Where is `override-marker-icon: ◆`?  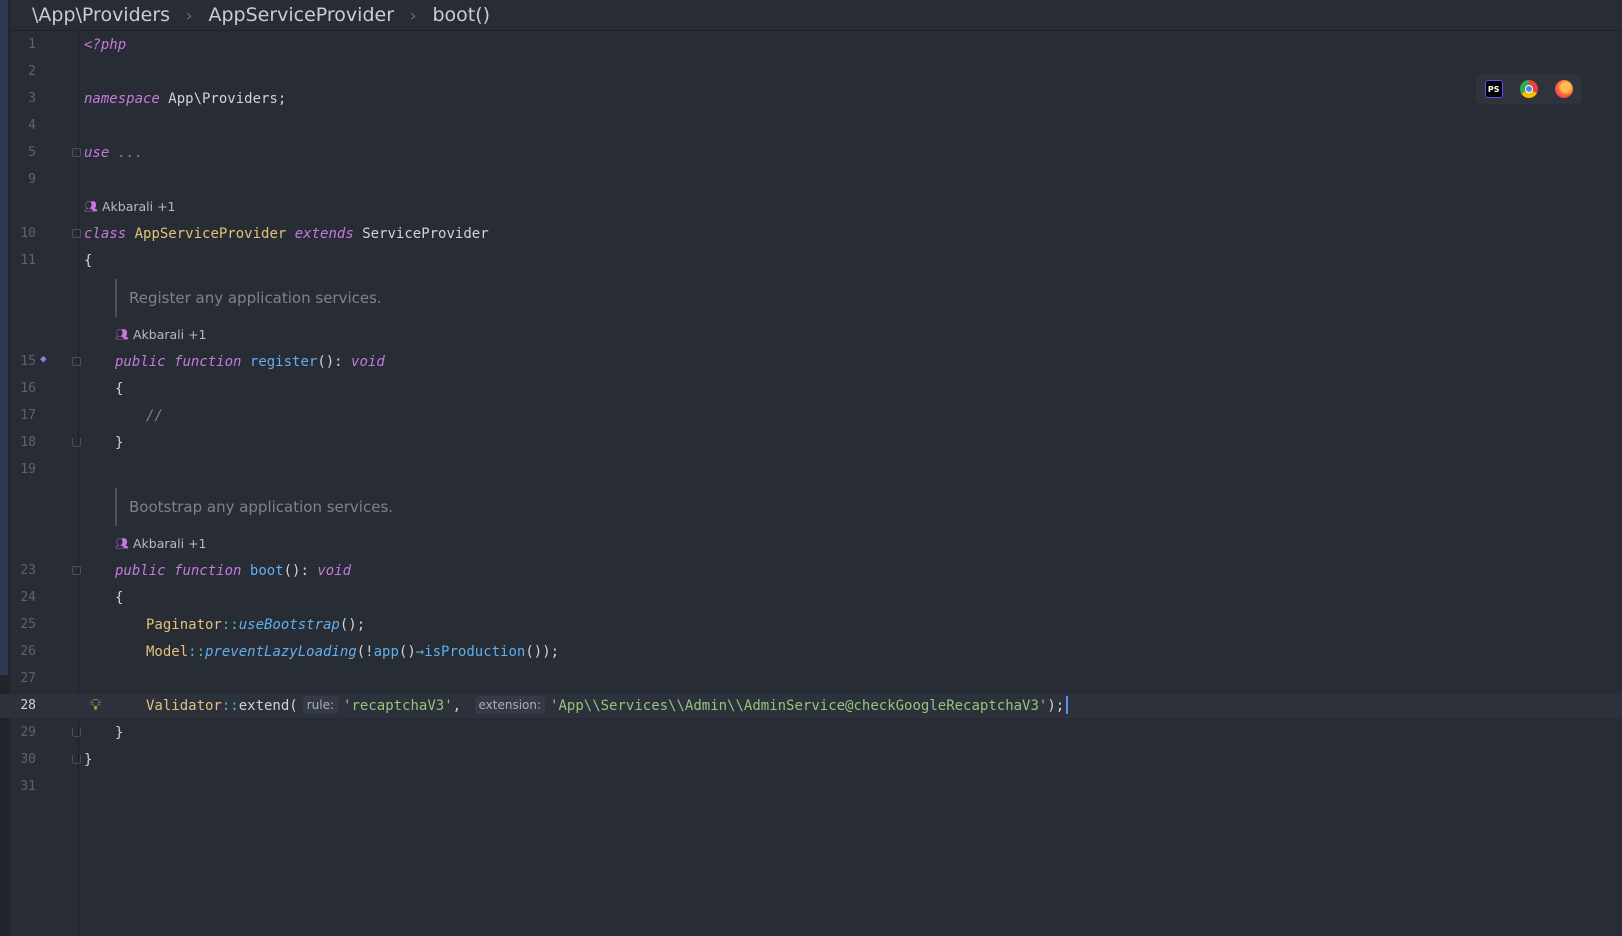
override-marker-icon: ◆ is located at coordinates (43, 358).